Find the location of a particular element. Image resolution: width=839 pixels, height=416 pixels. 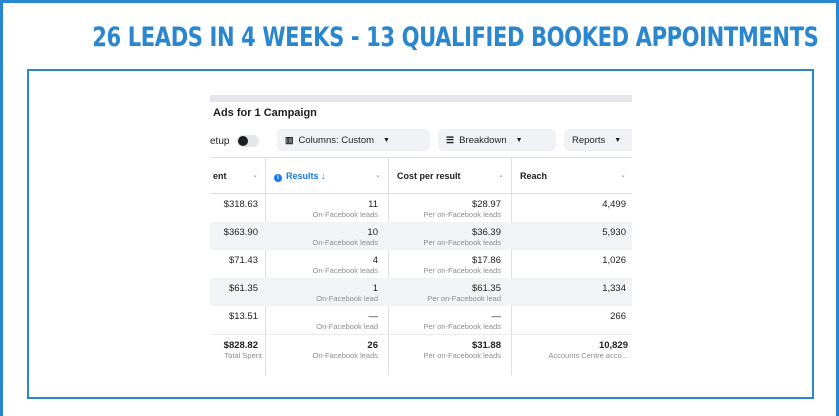

results-value: — is located at coordinates (373, 316).